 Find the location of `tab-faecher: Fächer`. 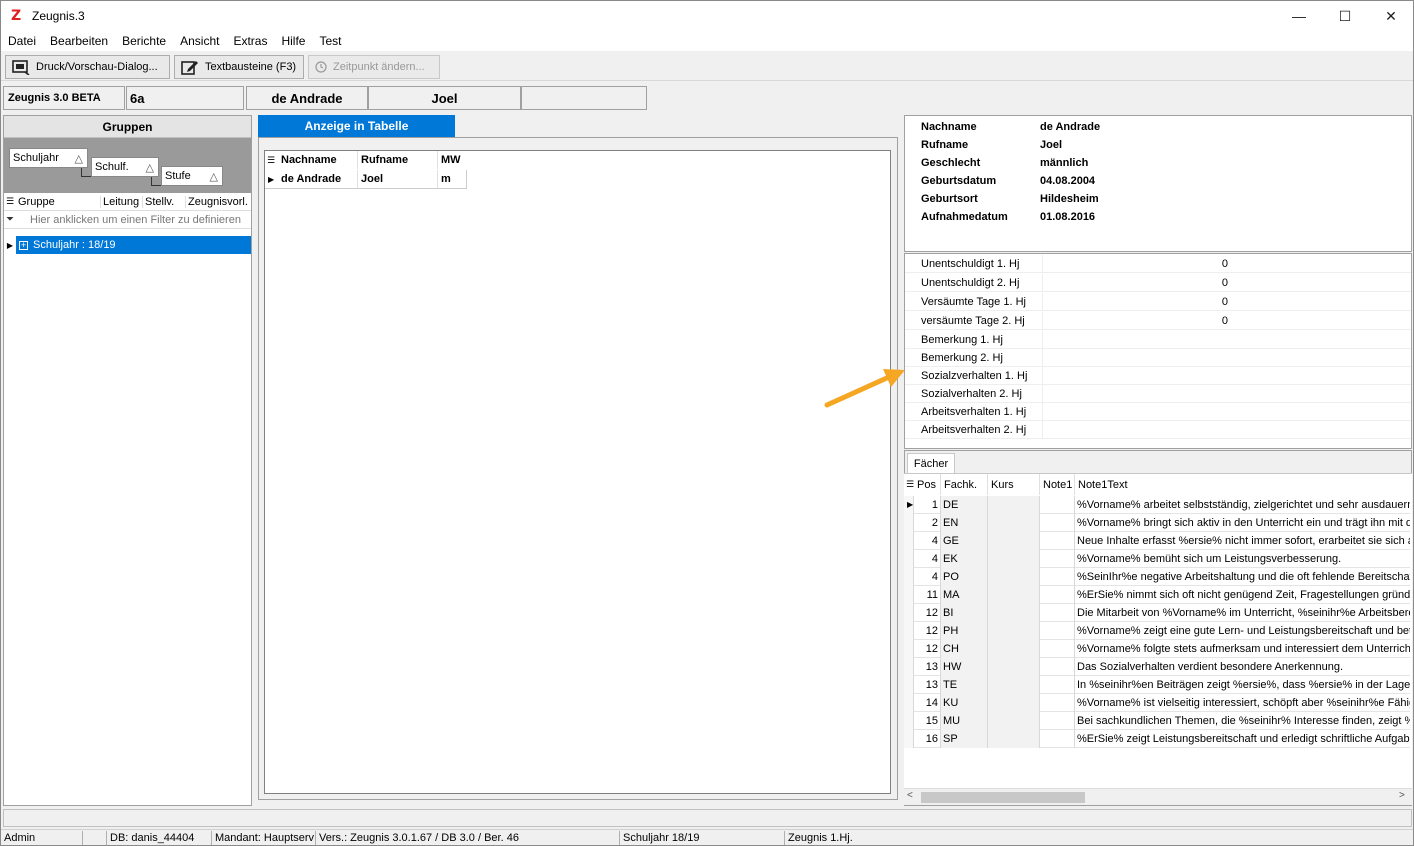

tab-faecher: Fächer is located at coordinates (931, 463).